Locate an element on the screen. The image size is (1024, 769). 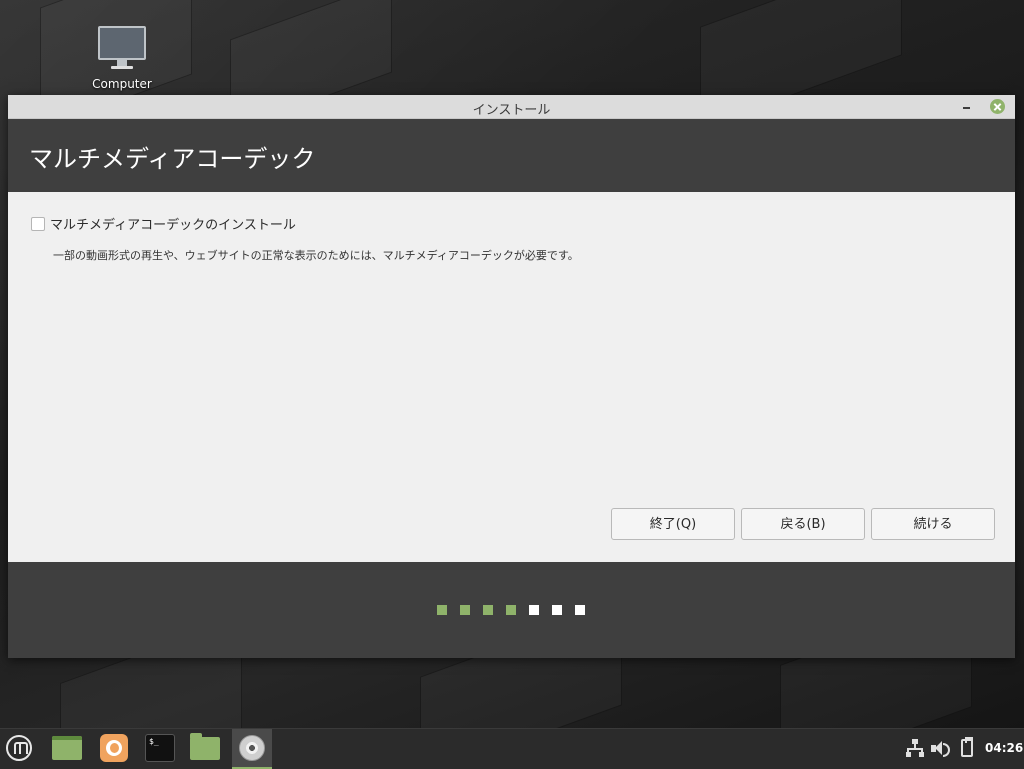
terminal-icon: $_ is located at coordinates (160, 748).